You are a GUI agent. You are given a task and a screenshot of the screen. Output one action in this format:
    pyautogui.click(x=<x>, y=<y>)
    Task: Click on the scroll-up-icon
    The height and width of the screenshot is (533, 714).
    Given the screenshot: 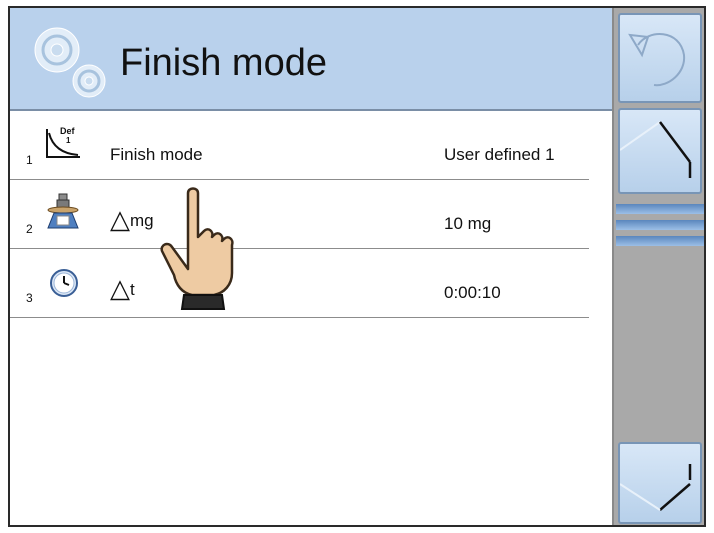 What is the action you would take?
    pyautogui.click(x=655, y=149)
    